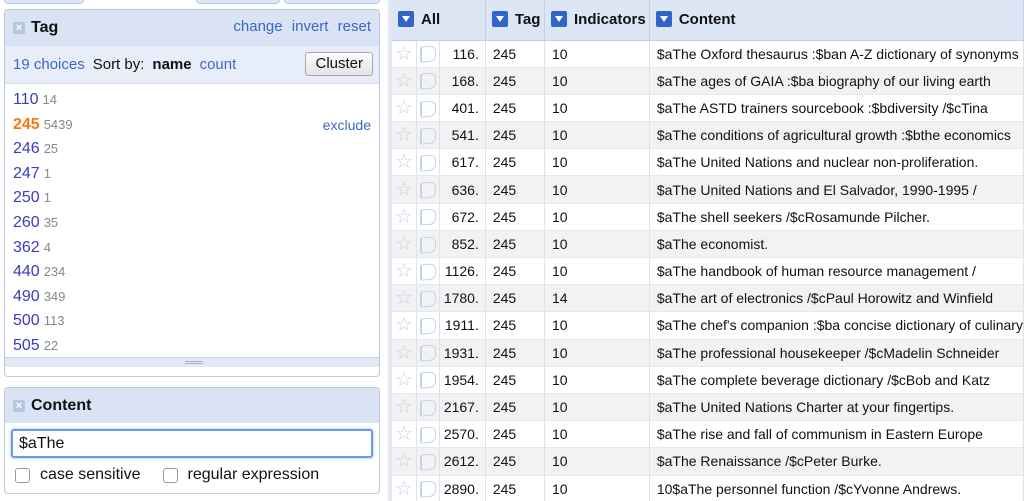  I want to click on choice-name: 245, so click(26, 124).